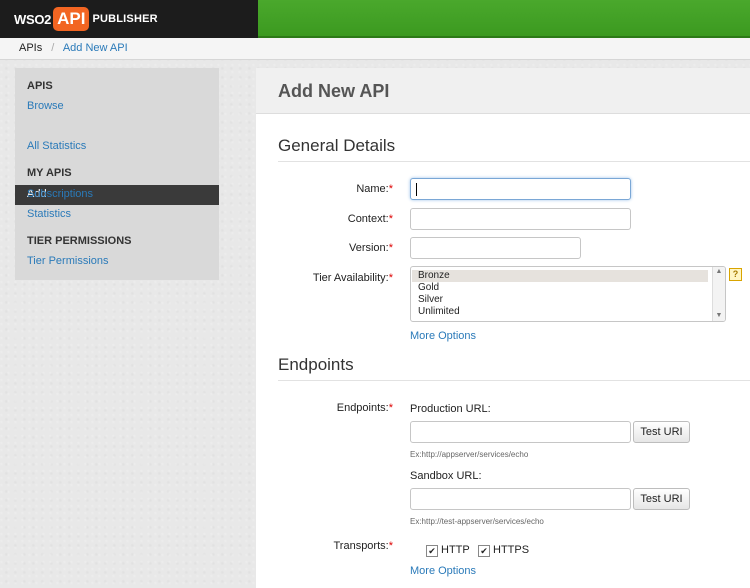 This screenshot has height=588, width=750. What do you see at coordinates (79, 241) in the screenshot?
I see `sidebar-heading-tier-permissions: TIER PERMISSIONS` at bounding box center [79, 241].